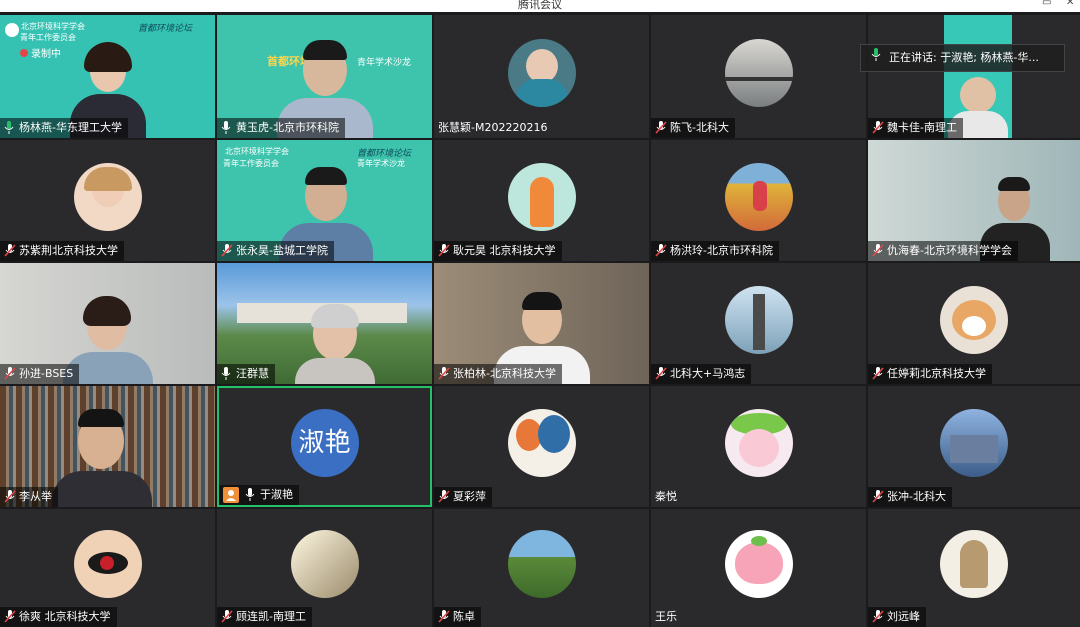 The height and width of the screenshot is (627, 1080). I want to click on participant-tile: 杨洪玲-北京市环科院, so click(758, 200).